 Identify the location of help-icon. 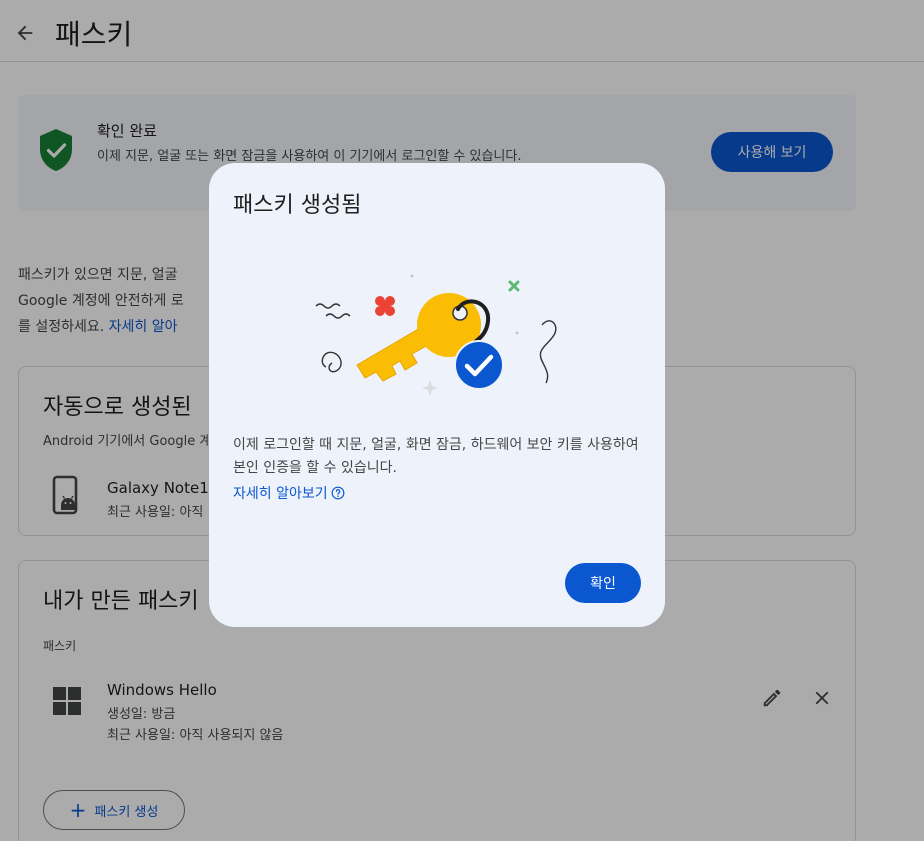
(338, 493).